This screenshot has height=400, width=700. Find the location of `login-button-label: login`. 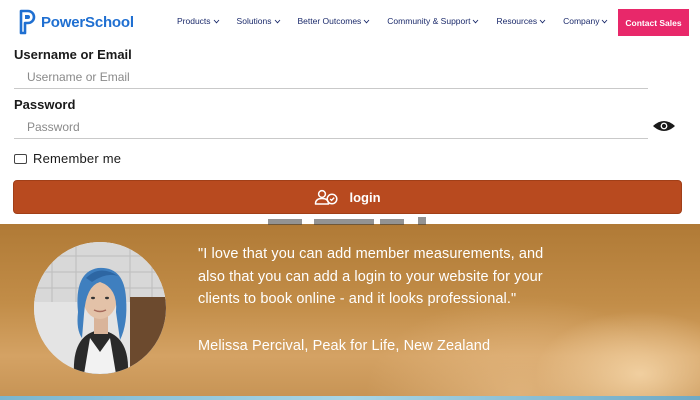

login-button-label: login is located at coordinates (365, 197).